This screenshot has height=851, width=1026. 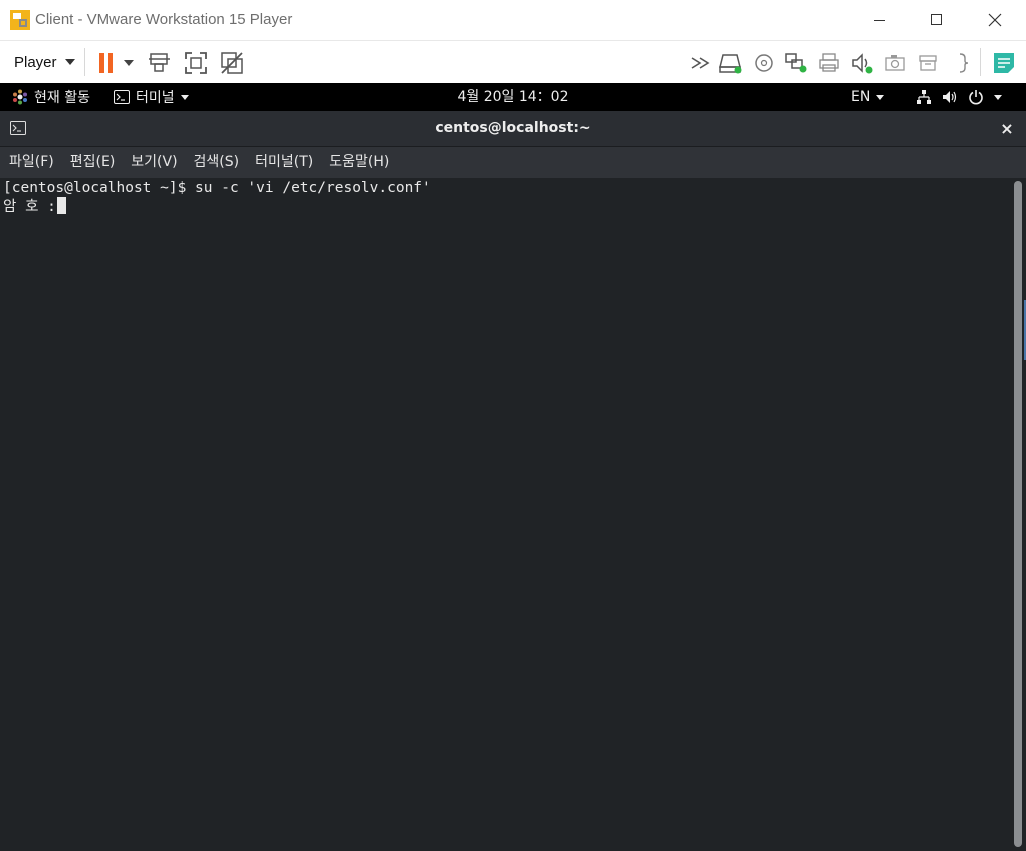 What do you see at coordinates (950, 97) in the screenshot?
I see `volume-icon` at bounding box center [950, 97].